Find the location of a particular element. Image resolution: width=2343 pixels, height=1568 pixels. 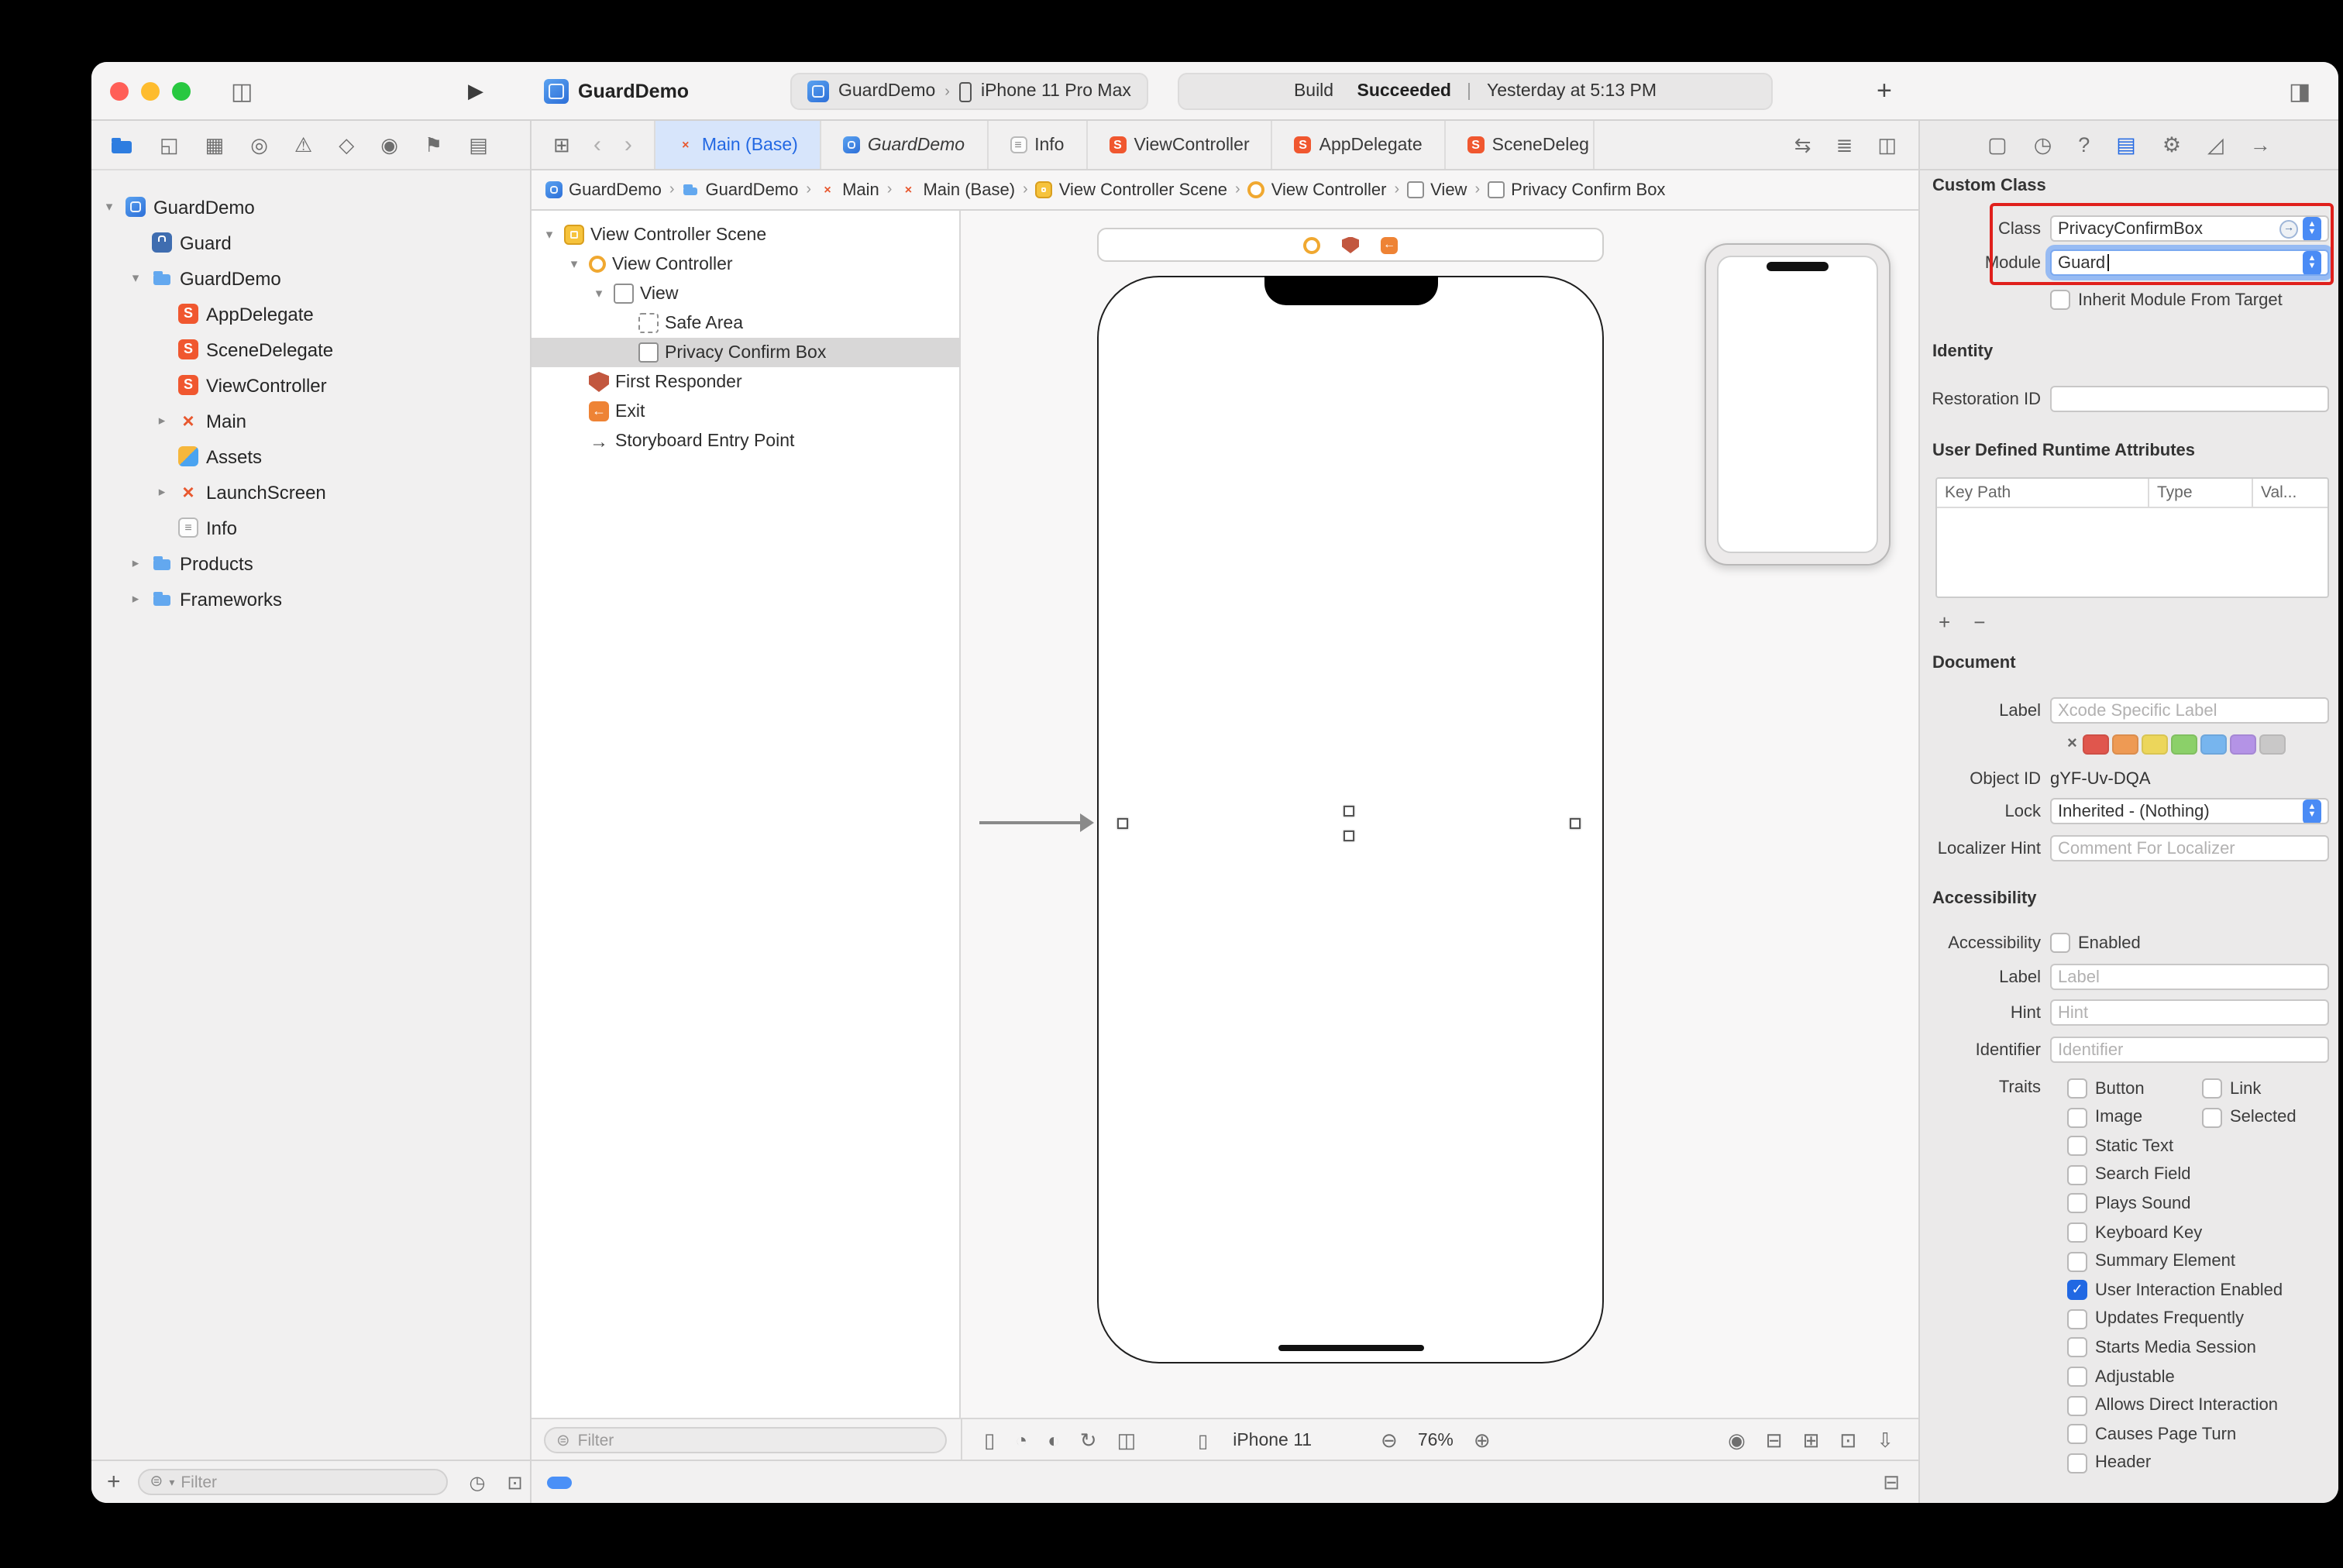

back-icon: ‹ is located at coordinates (597, 144).